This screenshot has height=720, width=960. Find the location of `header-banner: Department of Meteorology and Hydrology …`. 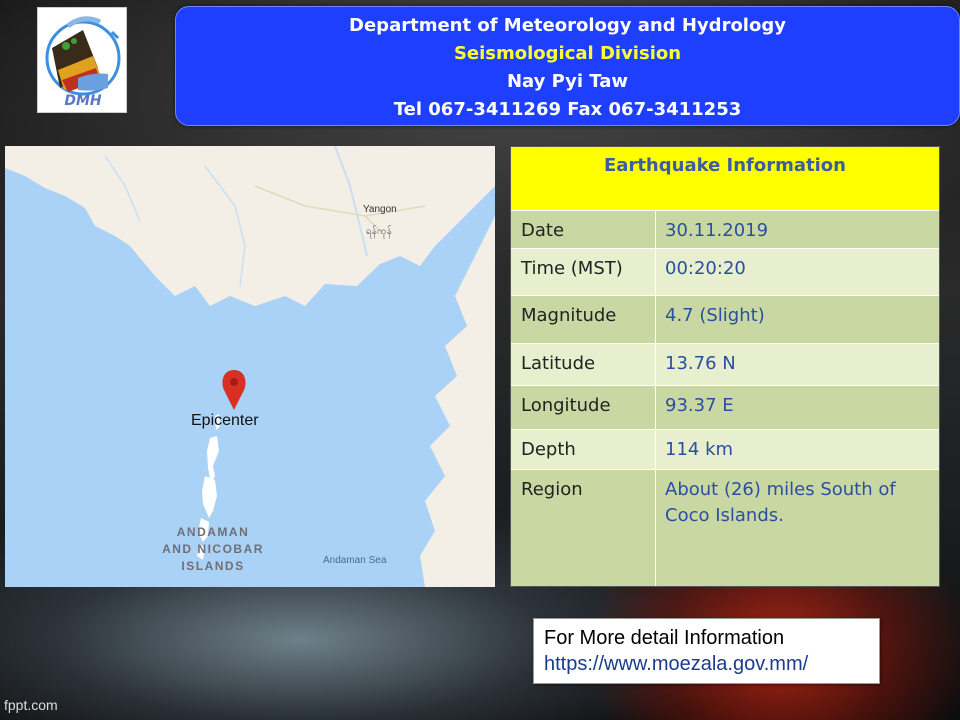

header-banner: Department of Meteorology and Hydrology … is located at coordinates (567, 66).